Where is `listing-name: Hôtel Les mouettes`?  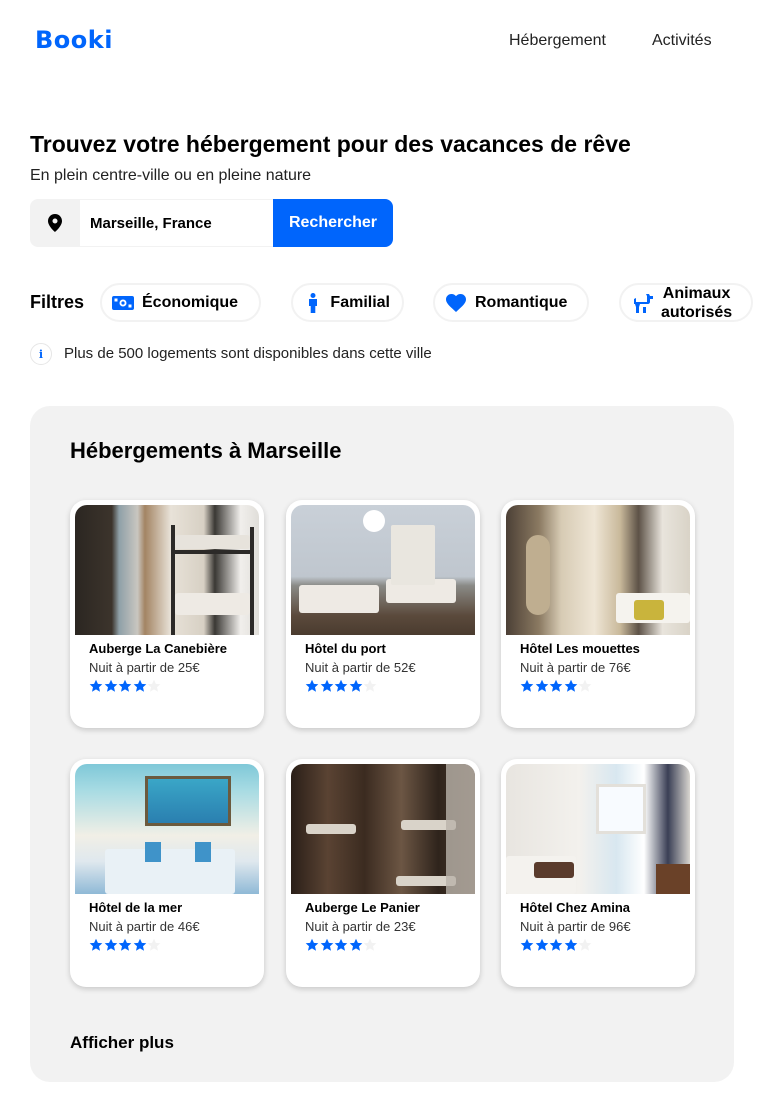 listing-name: Hôtel Les mouettes is located at coordinates (580, 648).